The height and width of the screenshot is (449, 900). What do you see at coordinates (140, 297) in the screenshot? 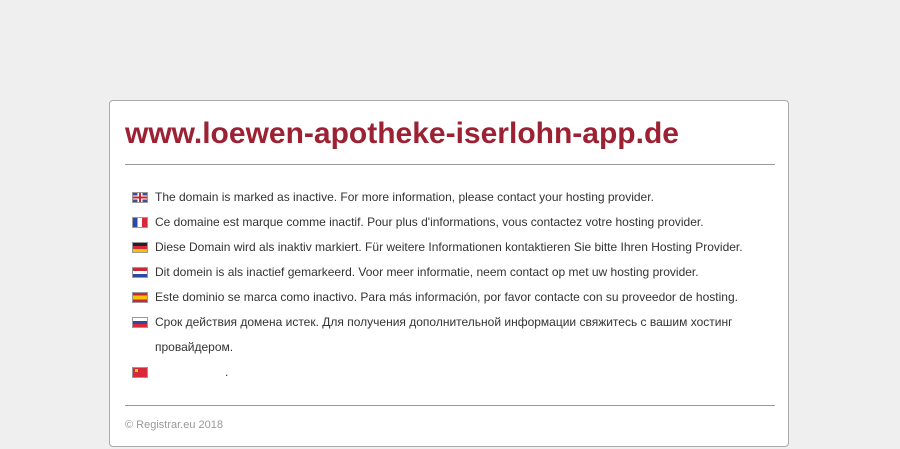
I see `flag-es-icon` at bounding box center [140, 297].